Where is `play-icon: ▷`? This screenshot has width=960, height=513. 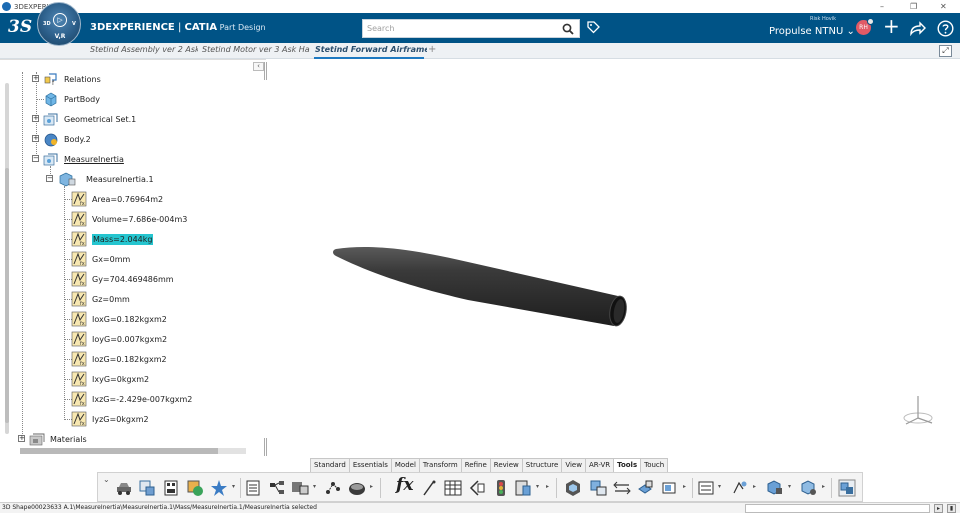 play-icon: ▷ is located at coordinates (60, 20).